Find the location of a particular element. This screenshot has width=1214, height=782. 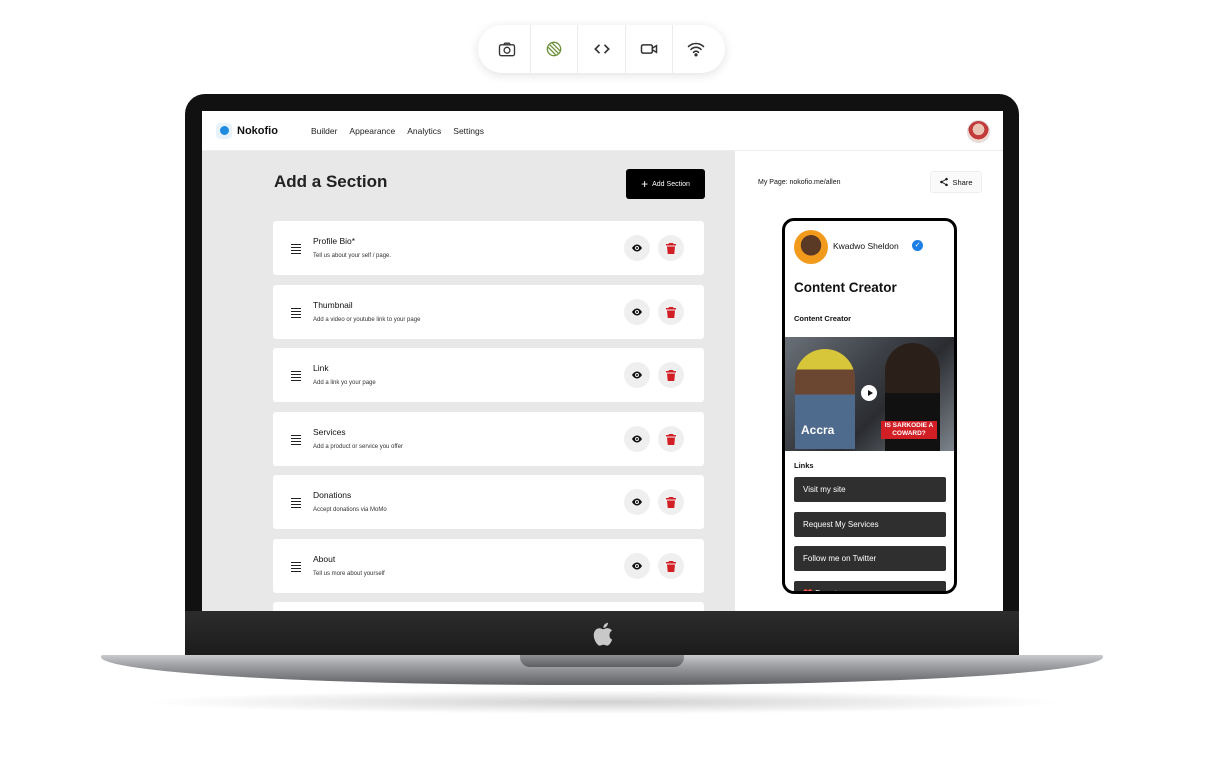

brand-logo: Nokofio is located at coordinates (247, 130).